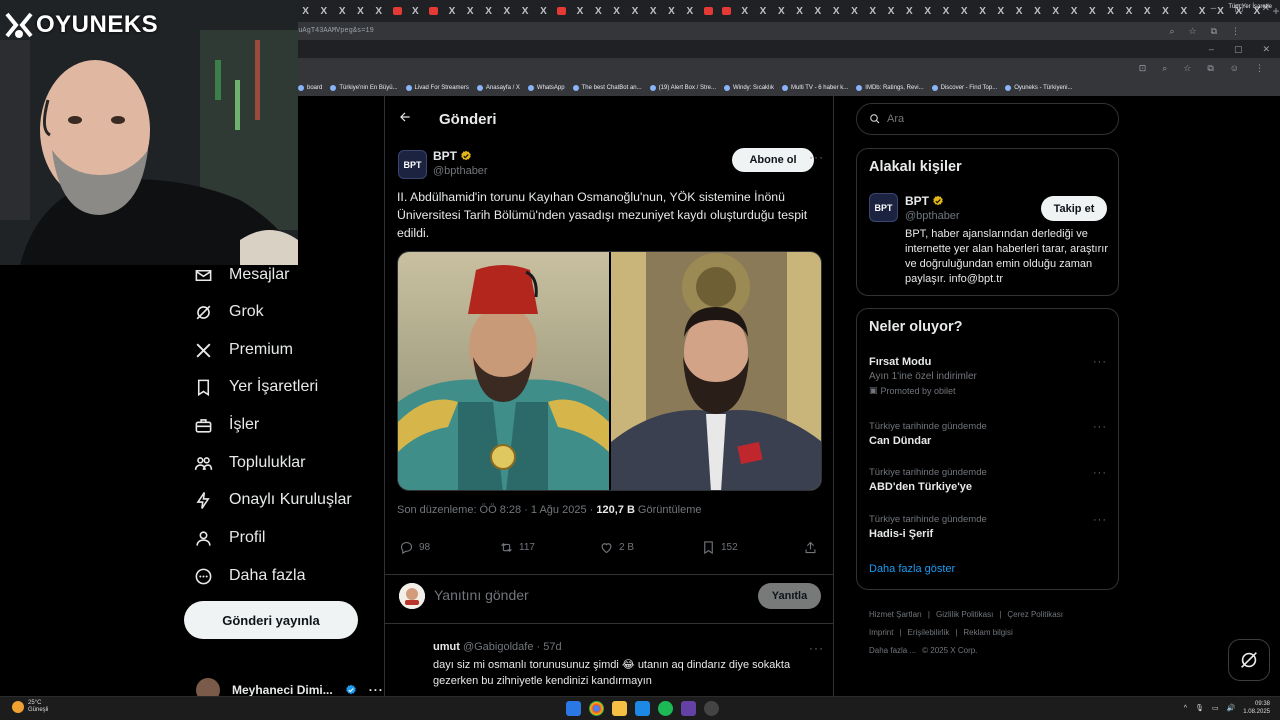  Describe the element at coordinates (452, 156) in the screenshot. I see `author-name: BPT` at that location.